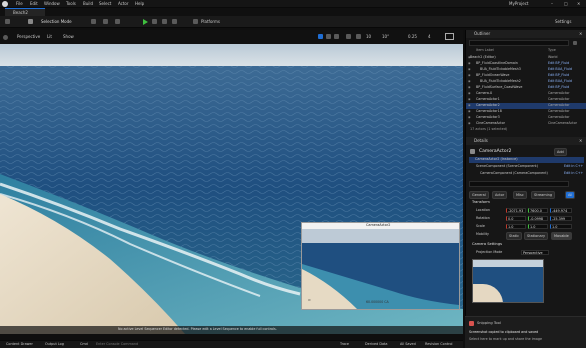  Describe the element at coordinates (19, 4) in the screenshot. I see `menu-file: File` at that location.